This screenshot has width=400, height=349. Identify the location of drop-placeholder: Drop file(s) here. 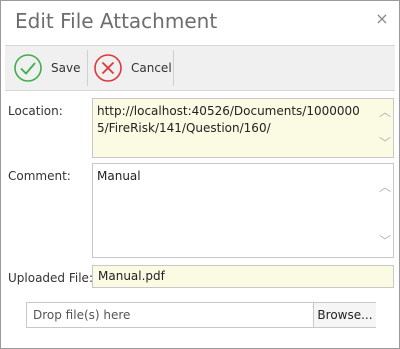
(82, 315).